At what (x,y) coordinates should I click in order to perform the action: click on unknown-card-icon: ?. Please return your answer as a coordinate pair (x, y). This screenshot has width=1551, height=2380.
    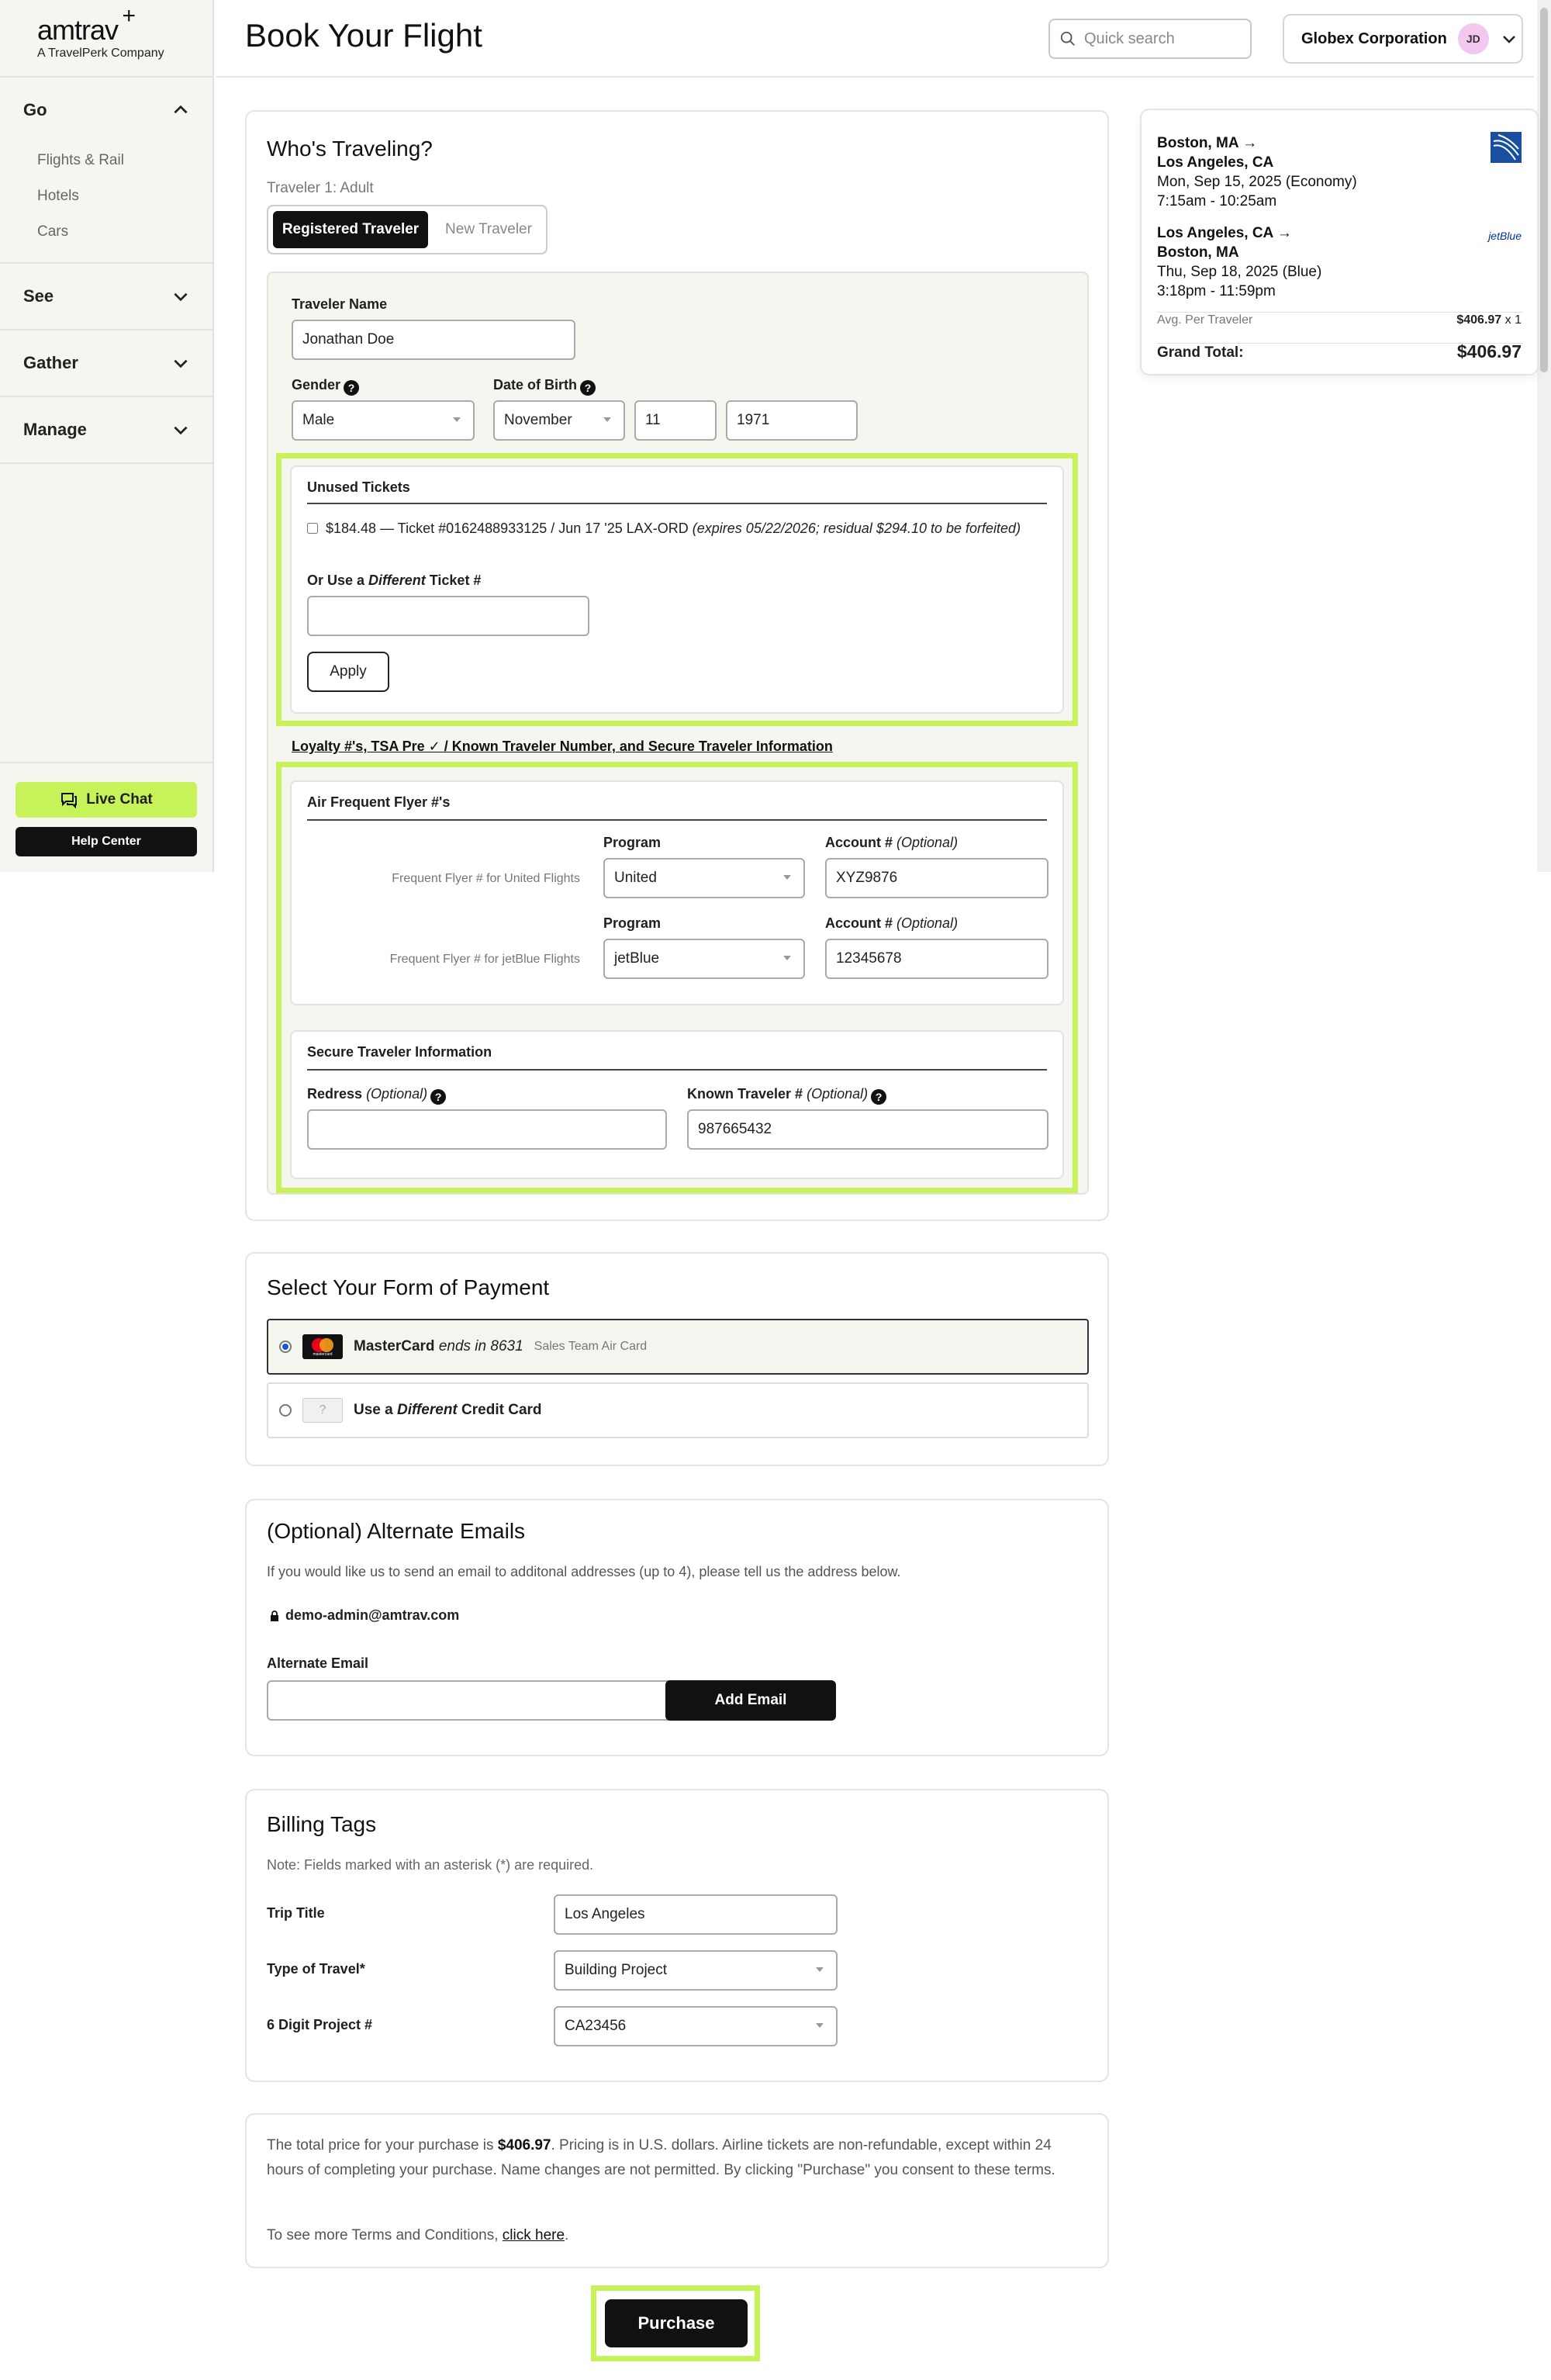
    Looking at the image, I should click on (322, 1410).